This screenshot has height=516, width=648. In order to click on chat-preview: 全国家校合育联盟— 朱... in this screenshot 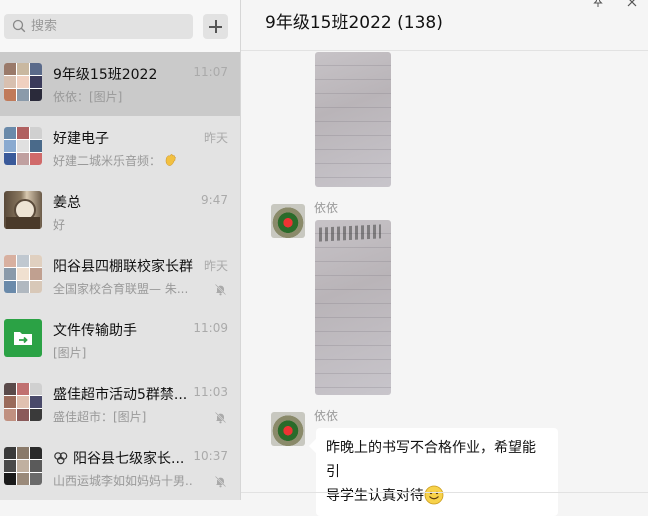, I will do `click(121, 289)`.